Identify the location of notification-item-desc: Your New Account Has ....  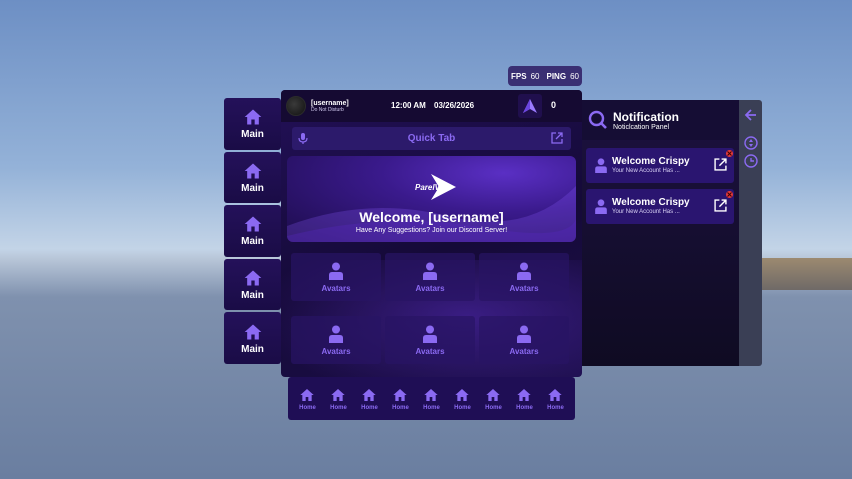
(646, 171).